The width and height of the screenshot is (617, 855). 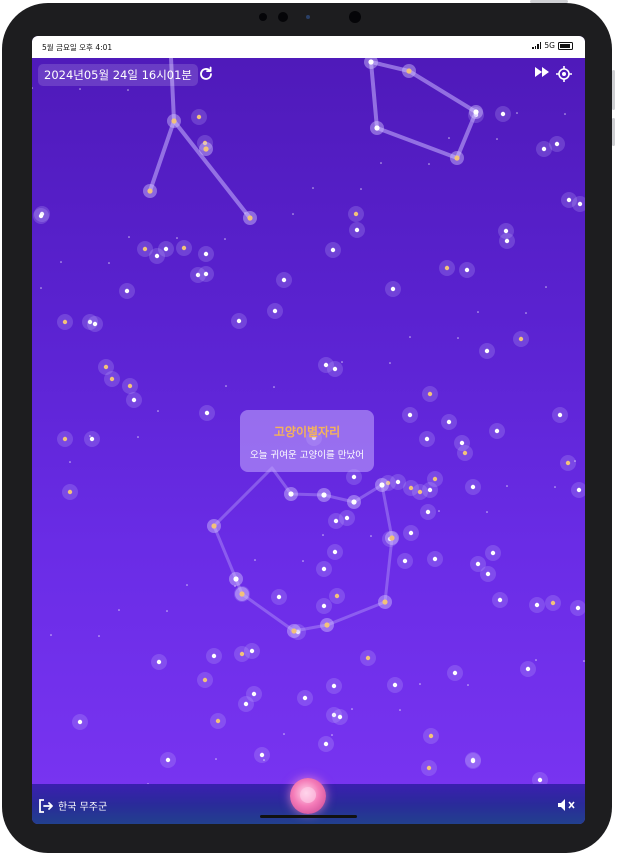 I want to click on cat-constellation-line, so click(x=303, y=549).